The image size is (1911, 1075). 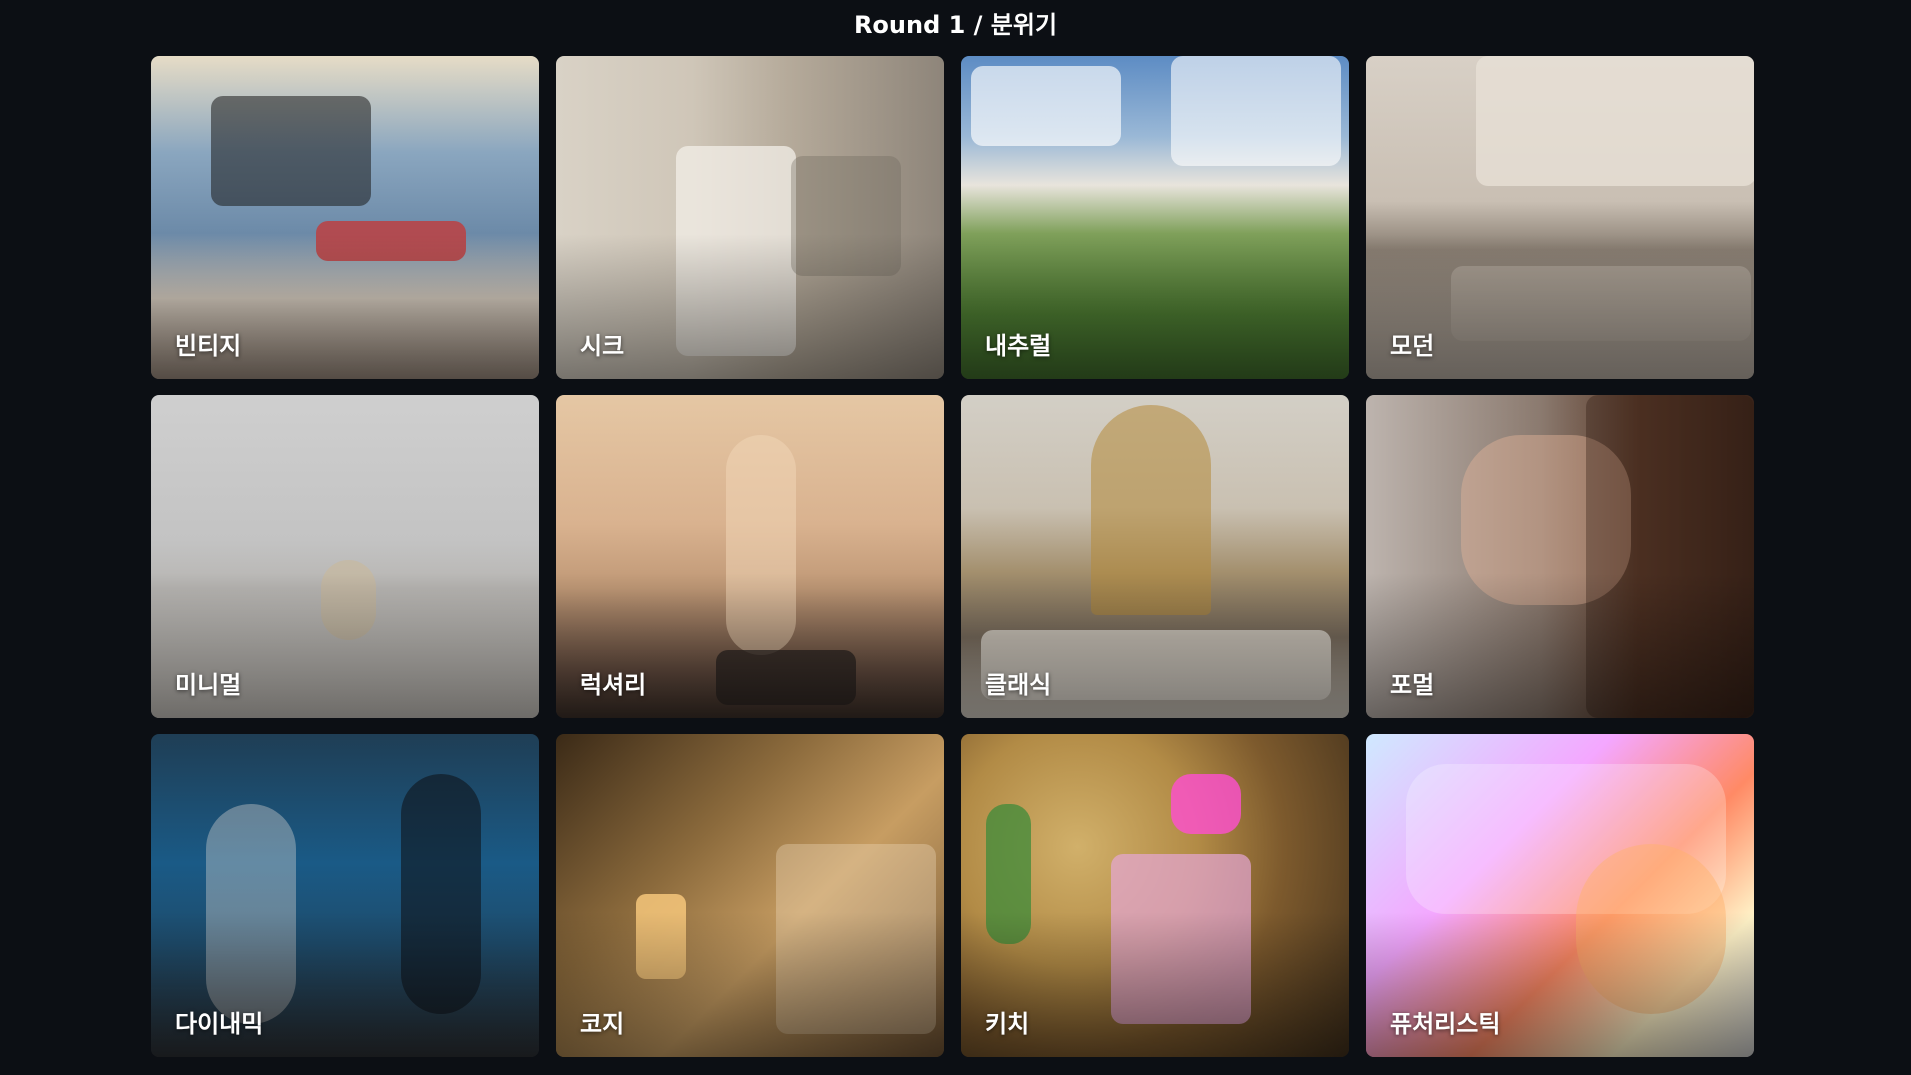 I want to click on round-title: Round 1 / 분위기, so click(x=955, y=24).